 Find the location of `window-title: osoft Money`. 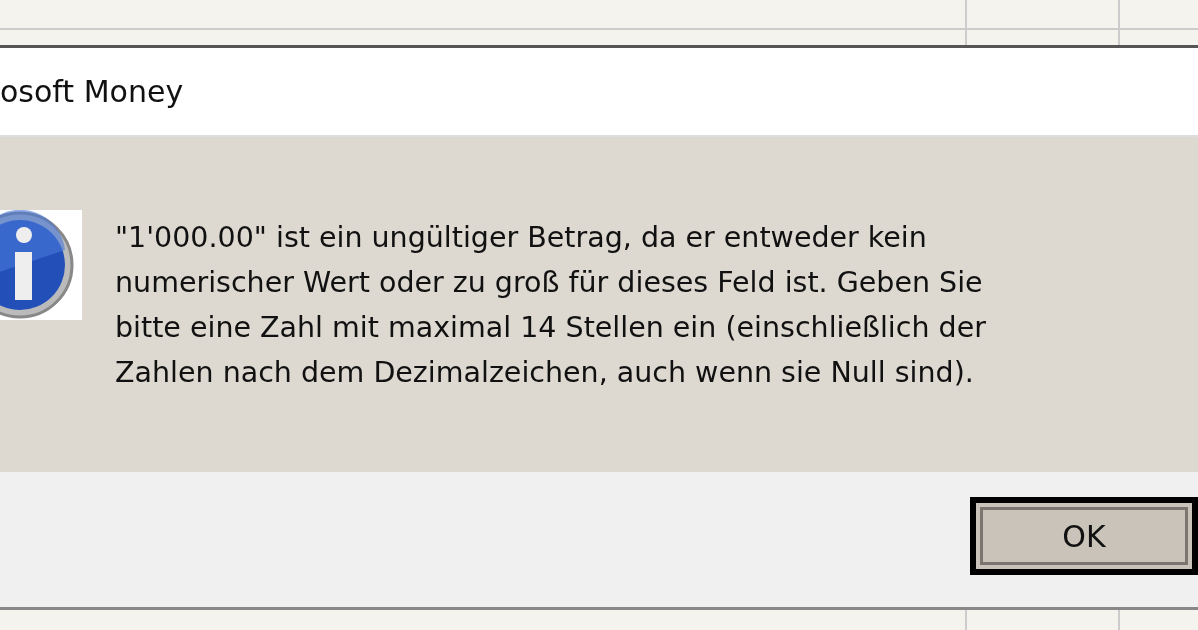

window-title: osoft Money is located at coordinates (92, 92).